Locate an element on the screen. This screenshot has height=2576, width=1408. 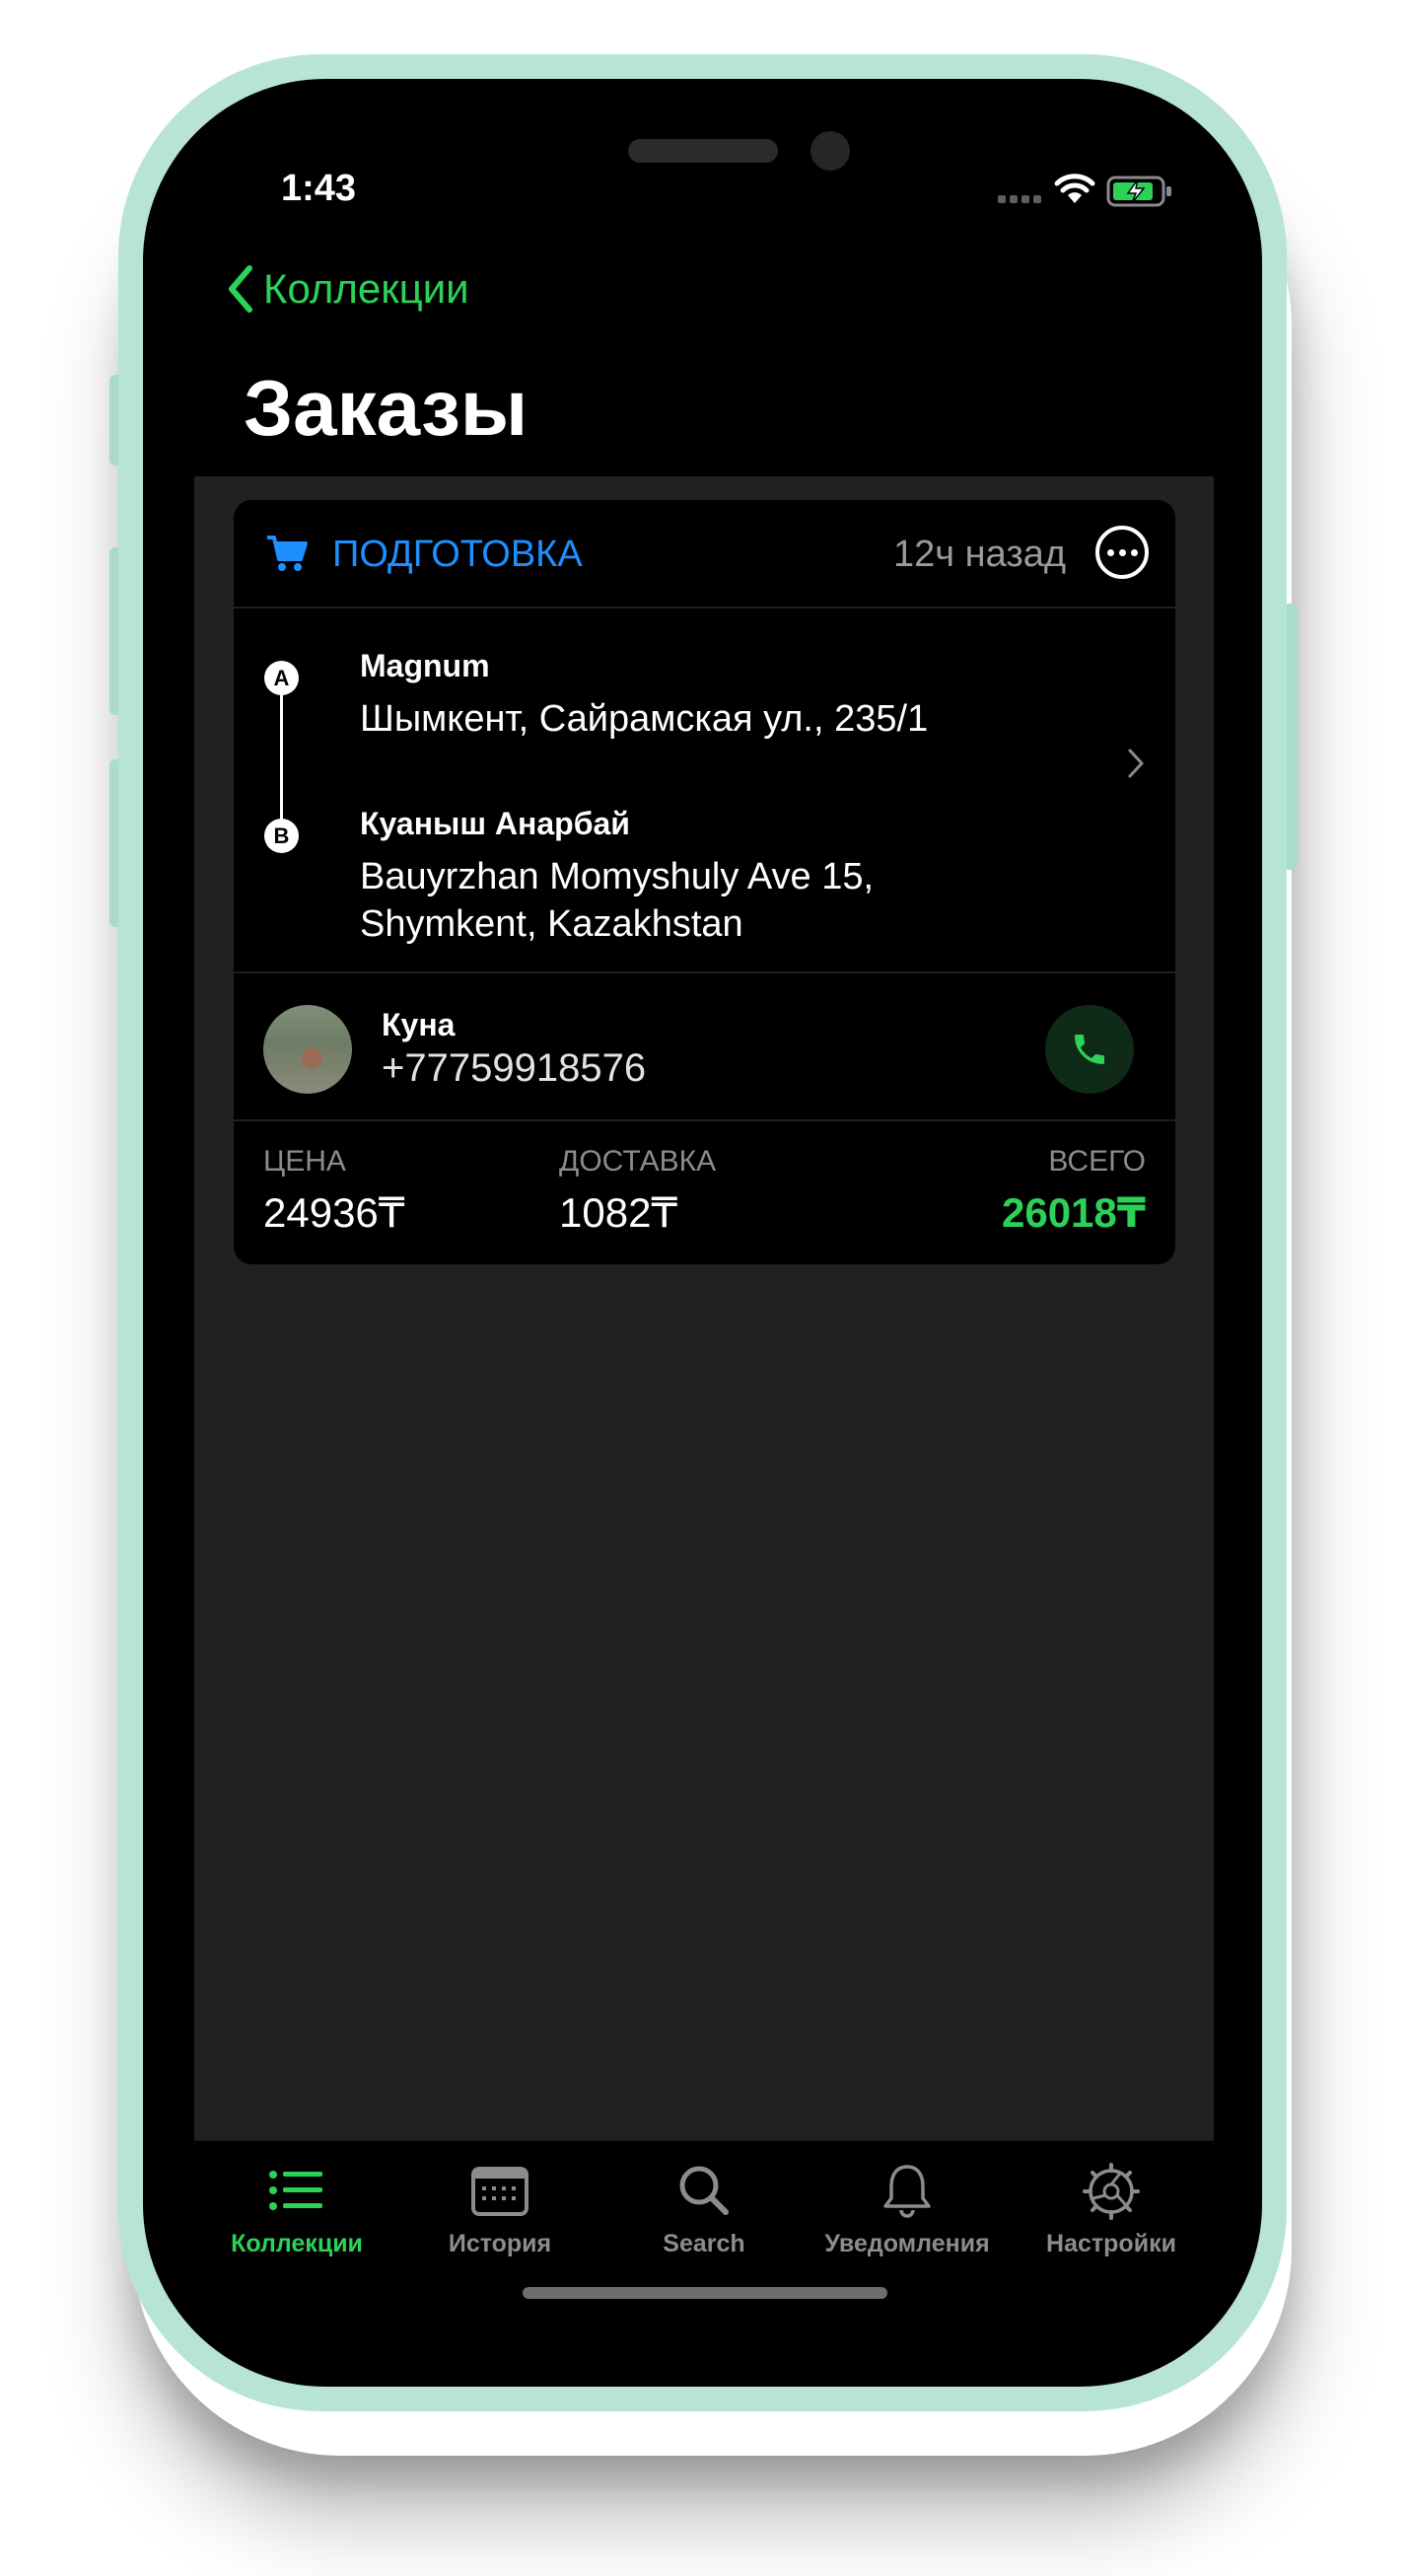
pickup-marker-icon: A is located at coordinates (282, 678).